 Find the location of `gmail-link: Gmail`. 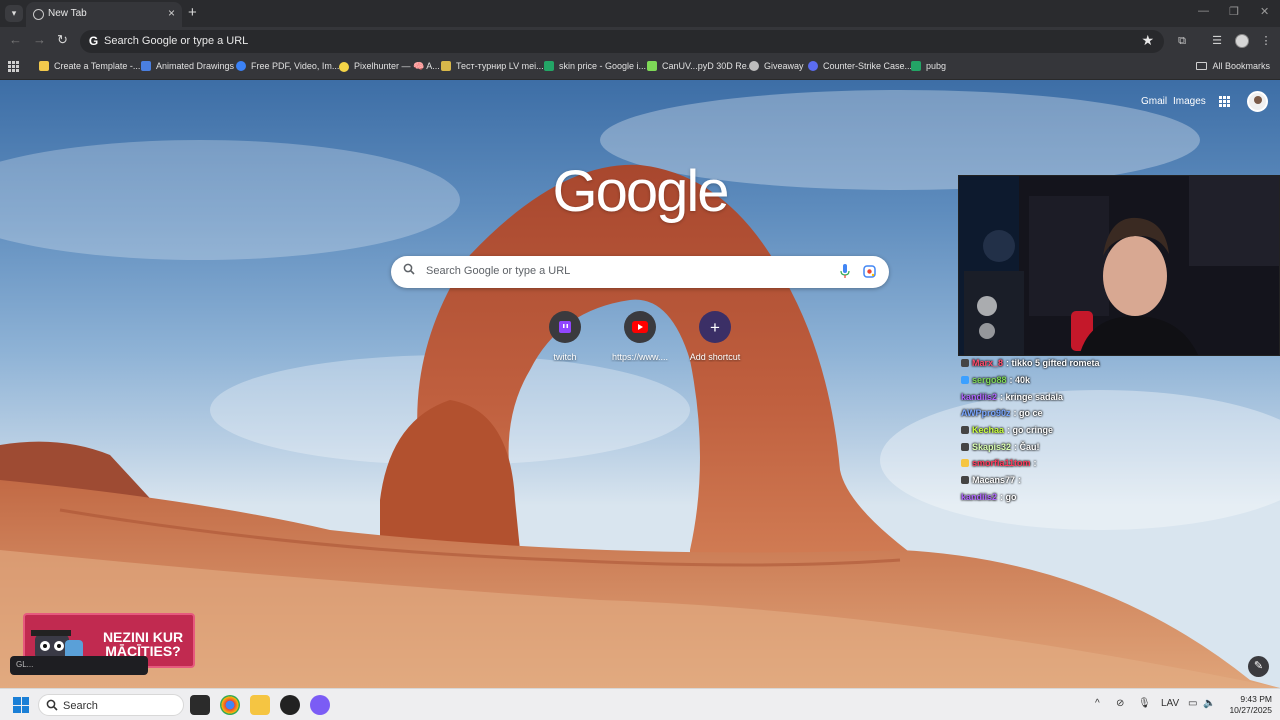

gmail-link: Gmail is located at coordinates (1154, 101).